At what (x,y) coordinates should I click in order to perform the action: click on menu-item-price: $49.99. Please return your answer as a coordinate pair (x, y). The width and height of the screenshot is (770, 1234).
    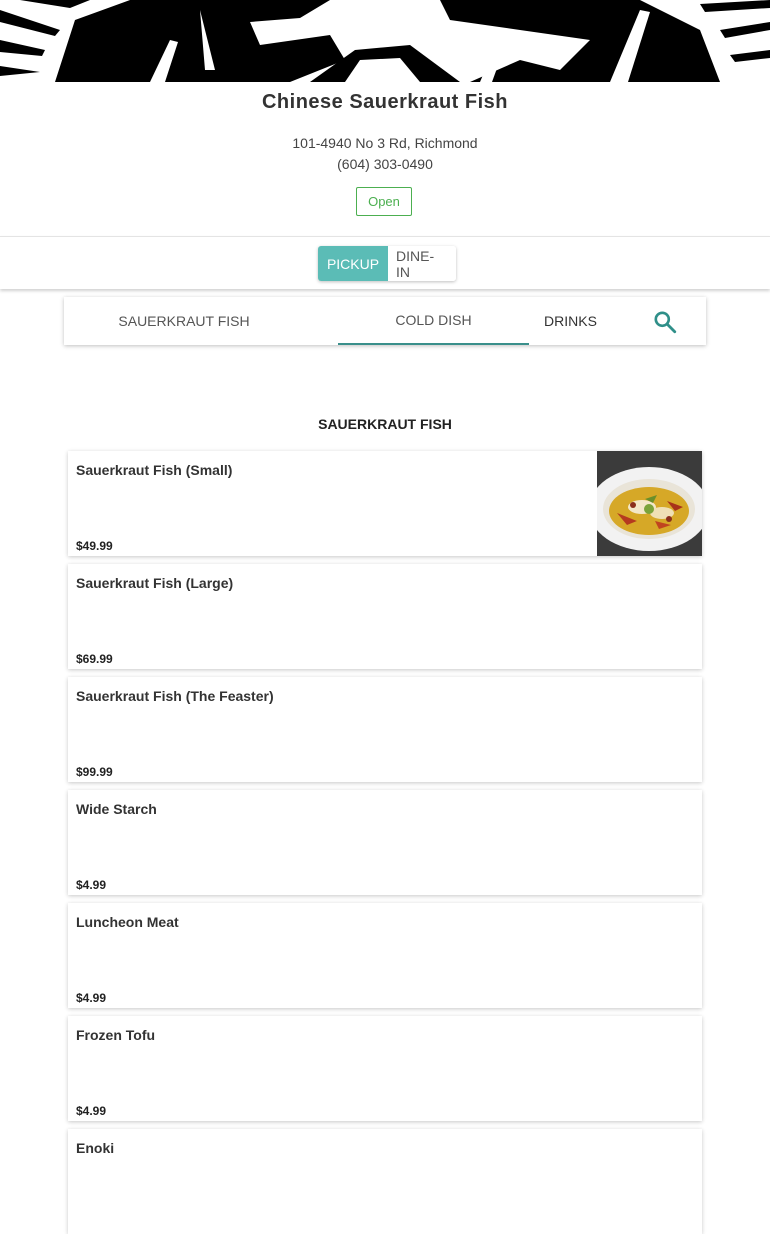
    Looking at the image, I should click on (94, 546).